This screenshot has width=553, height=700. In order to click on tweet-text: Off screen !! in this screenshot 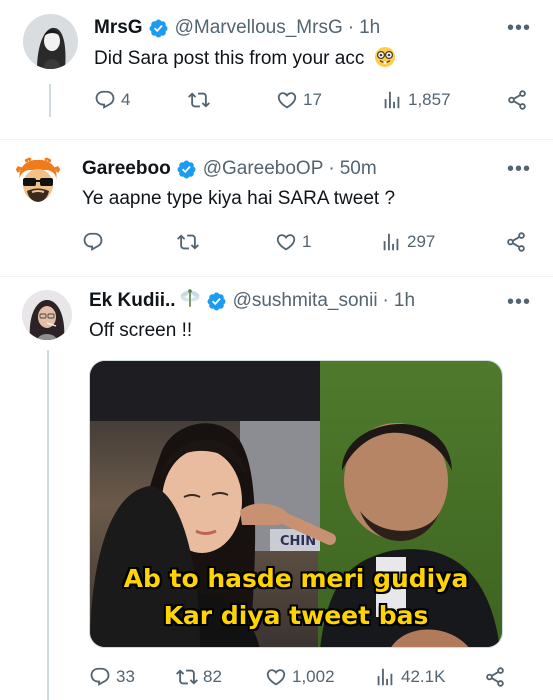, I will do `click(141, 330)`.